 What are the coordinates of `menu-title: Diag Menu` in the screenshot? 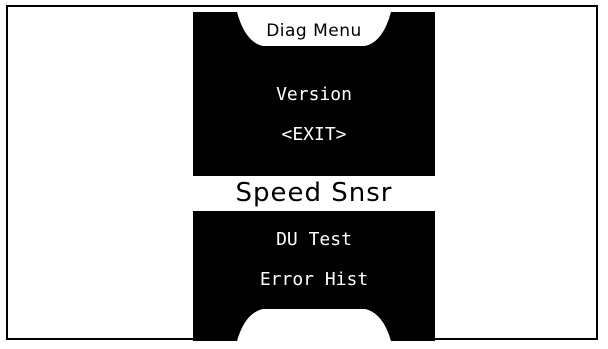 It's located at (314, 31).